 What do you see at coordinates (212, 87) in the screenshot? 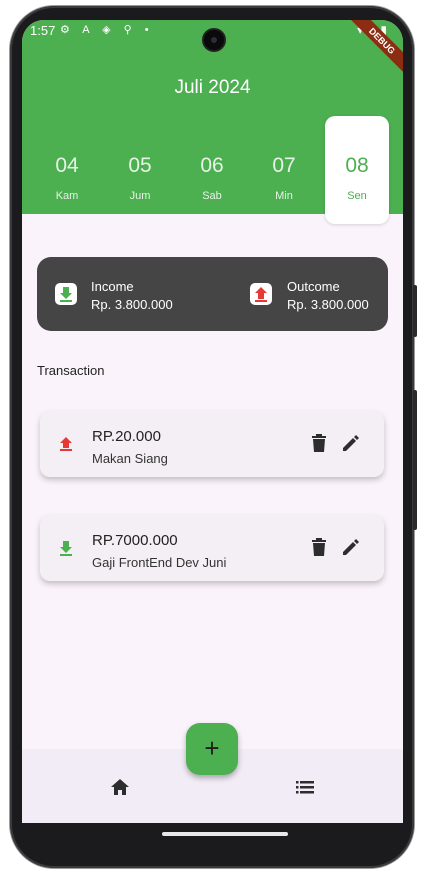
I see `month-title: Juli 2024` at bounding box center [212, 87].